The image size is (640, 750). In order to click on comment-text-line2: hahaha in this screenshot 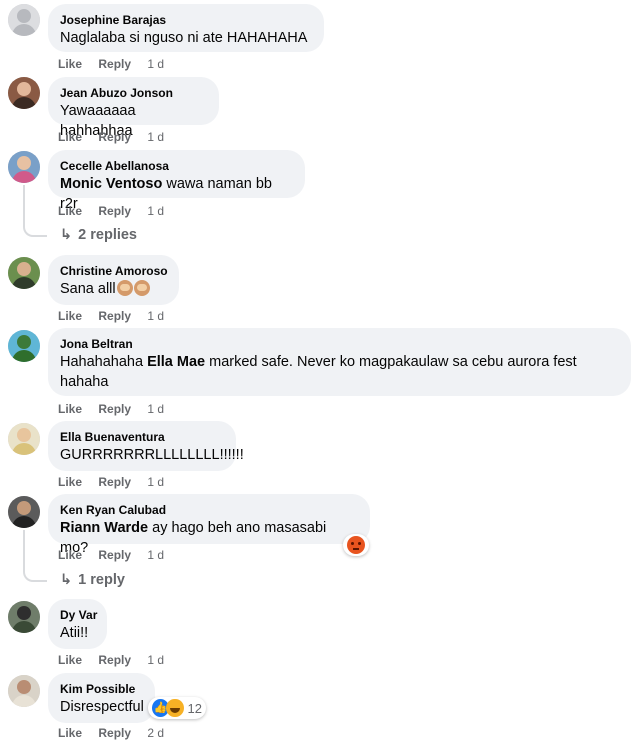, I will do `click(84, 382)`.